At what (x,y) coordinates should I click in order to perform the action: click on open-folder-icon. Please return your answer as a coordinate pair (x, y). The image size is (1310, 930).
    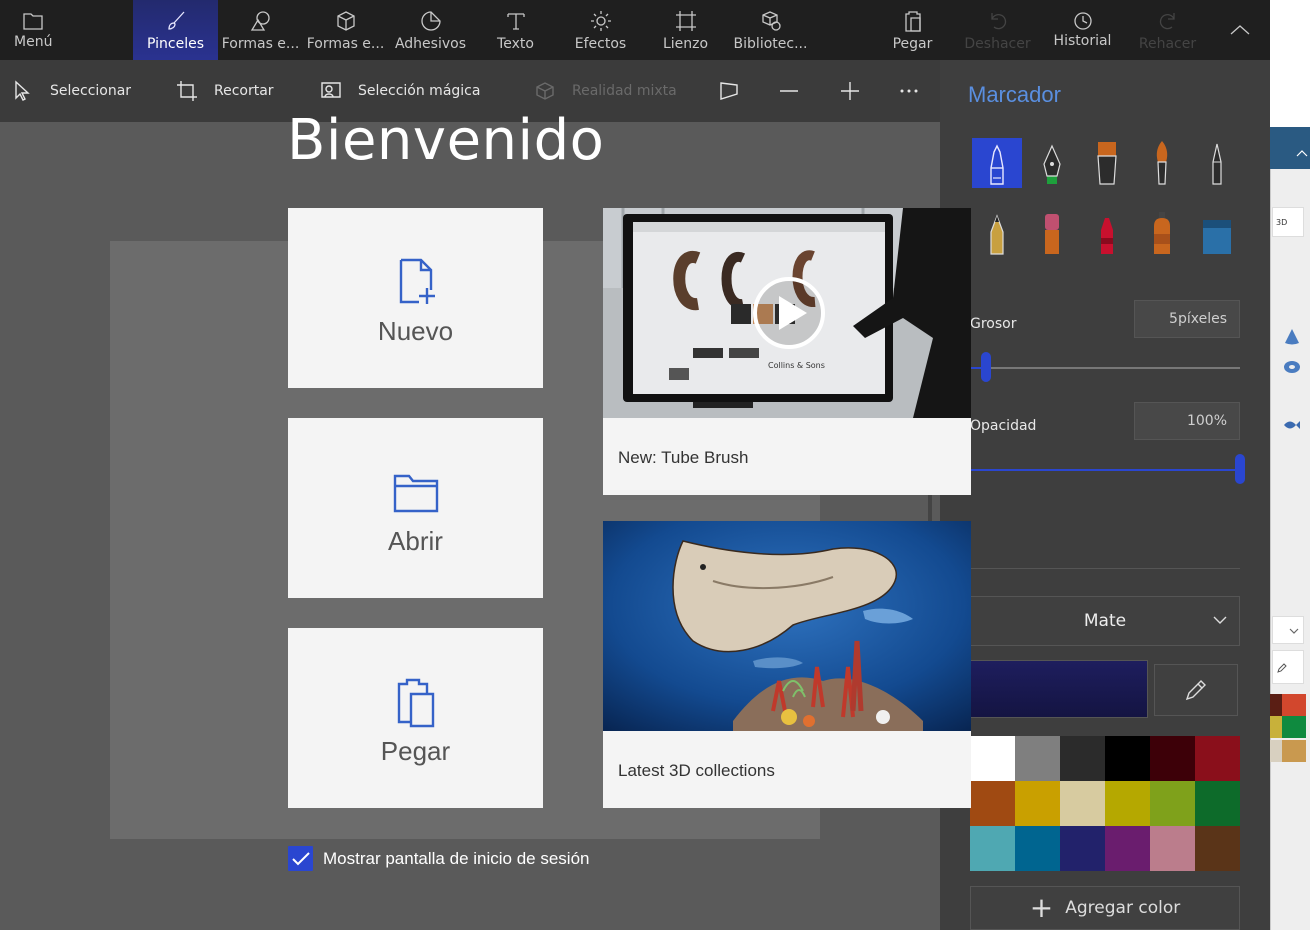
    Looking at the image, I should click on (415, 493).